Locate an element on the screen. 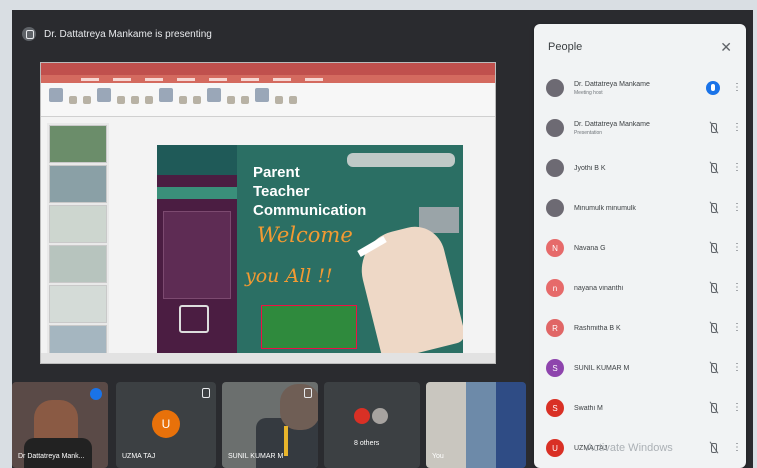  activate-windows-watermark: Activate Windows is located at coordinates (629, 448).